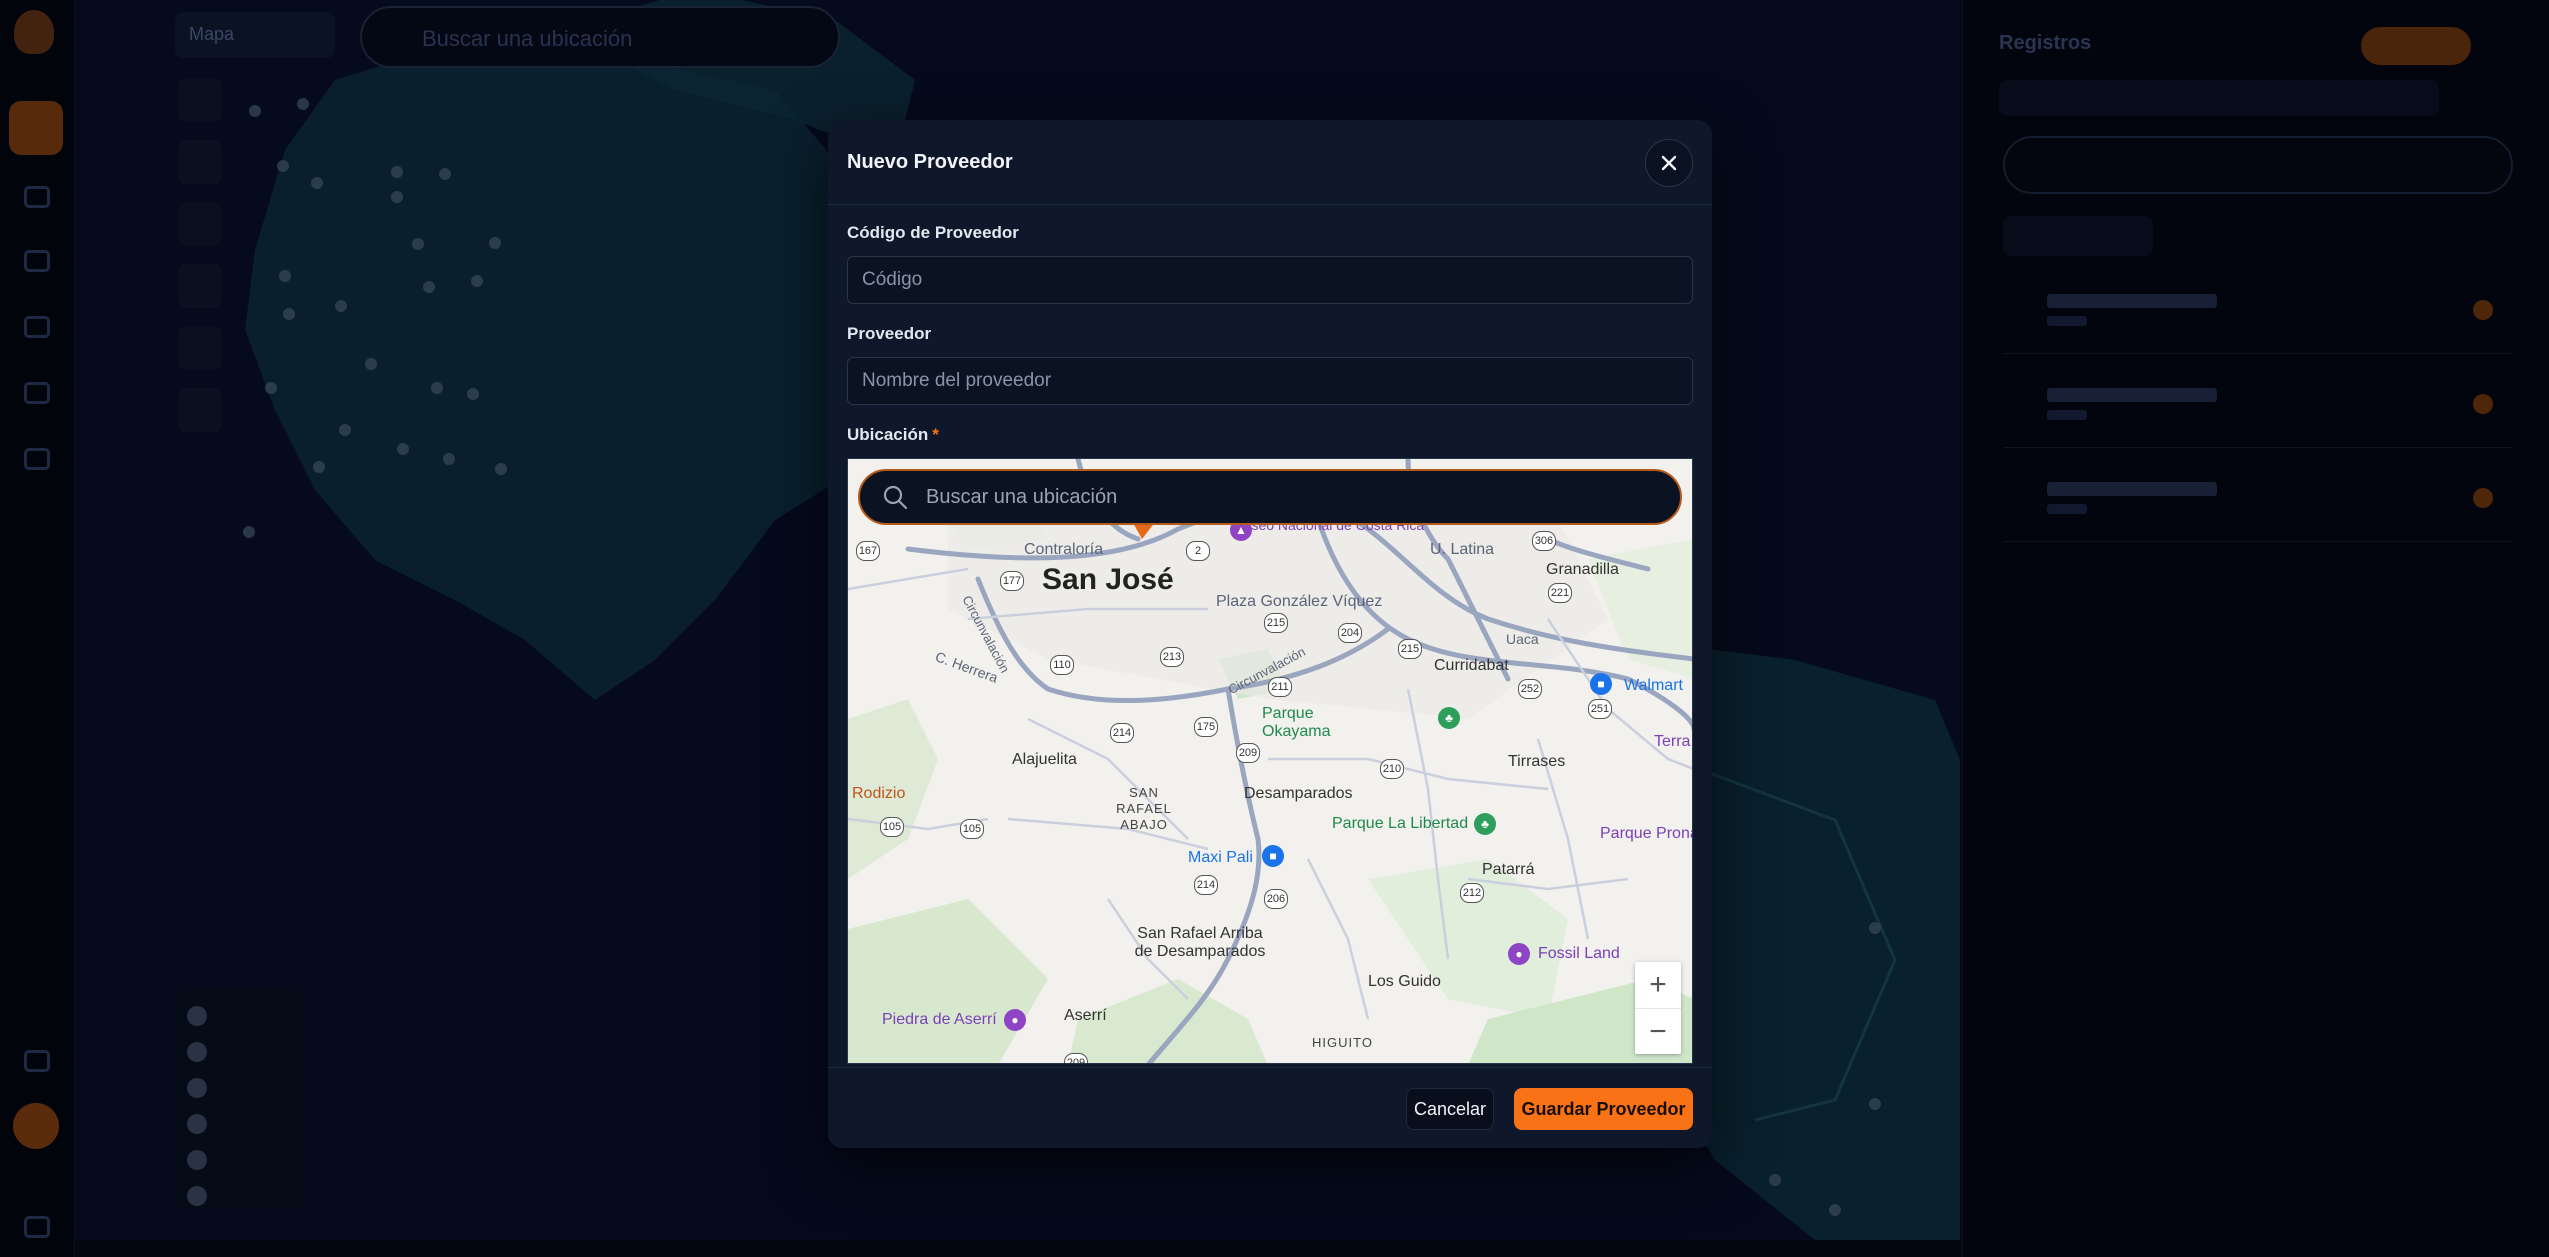  Describe the element at coordinates (1522, 639) in the screenshot. I see `map-label-uaca: Uaca` at that location.